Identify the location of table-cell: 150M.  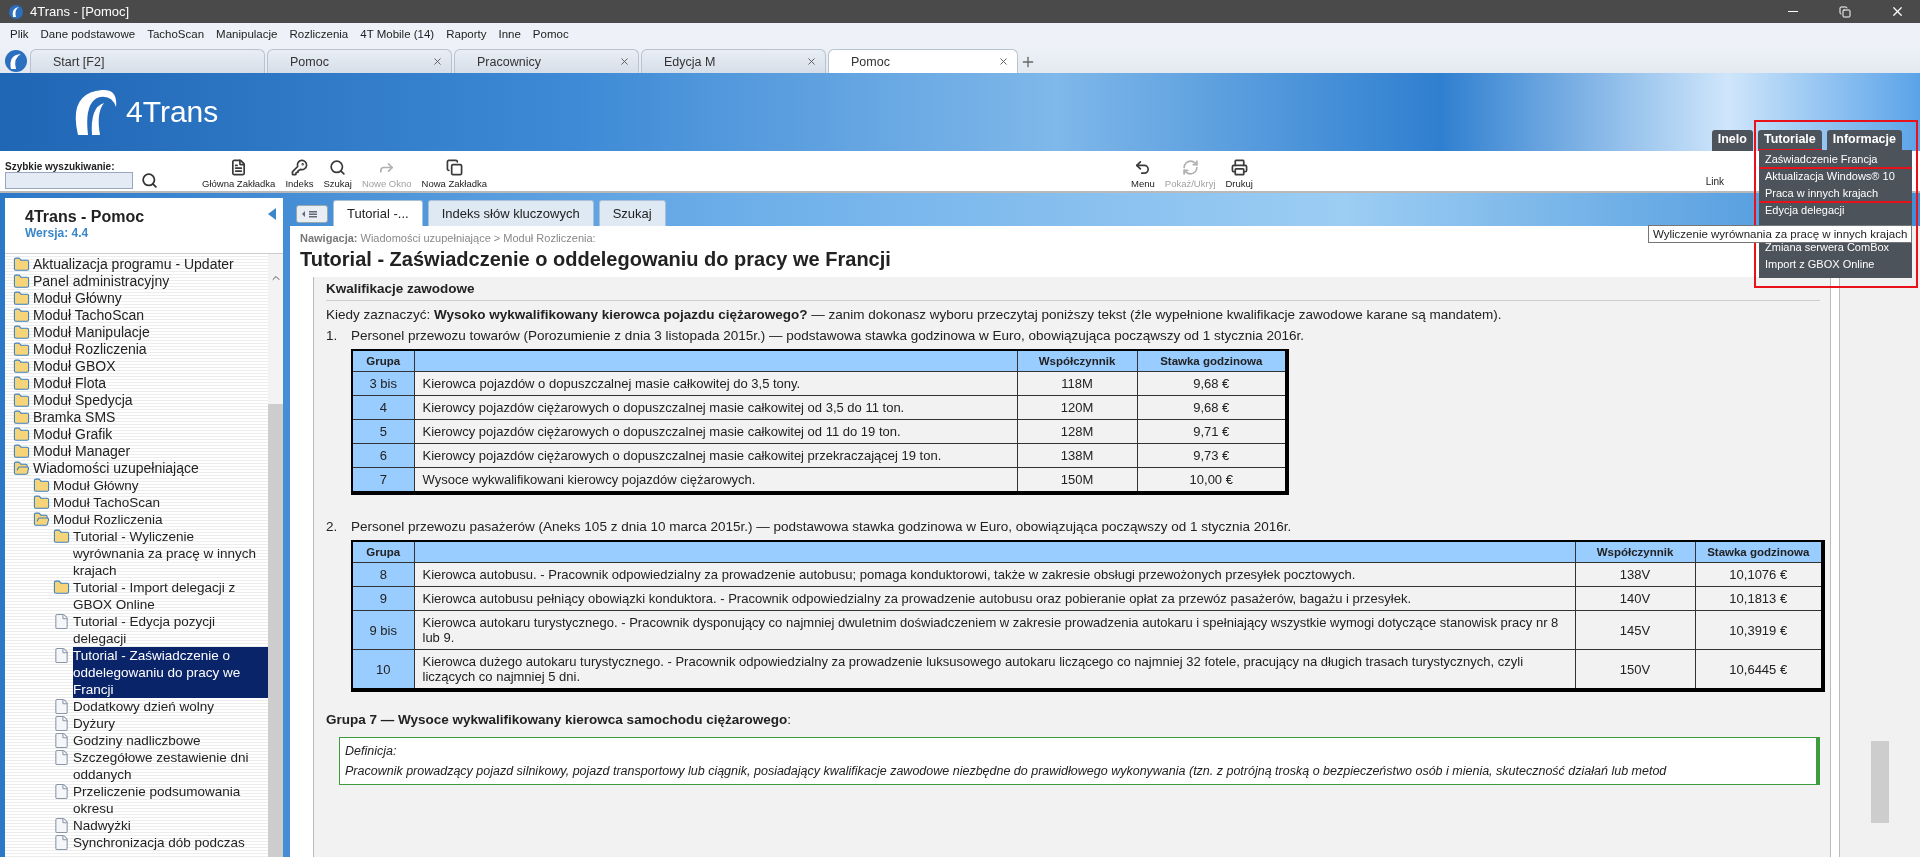
(1077, 480).